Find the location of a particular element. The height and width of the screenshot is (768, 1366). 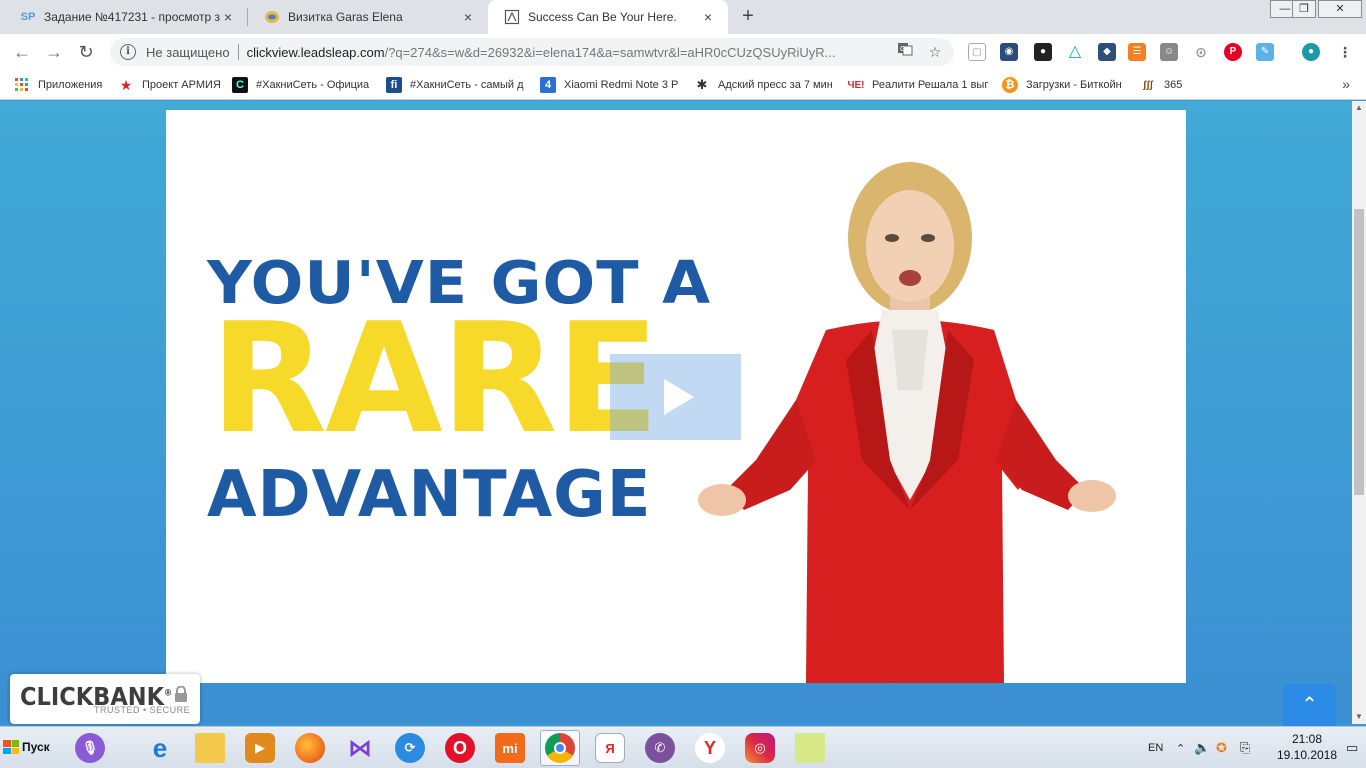

taskbar-ie: e is located at coordinates (160, 748).